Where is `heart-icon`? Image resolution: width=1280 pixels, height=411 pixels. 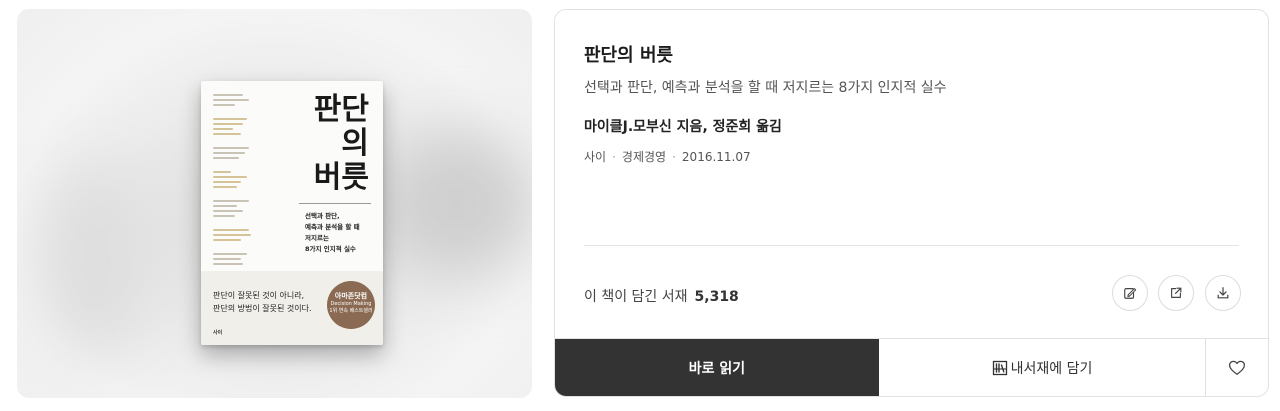
heart-icon is located at coordinates (1237, 367).